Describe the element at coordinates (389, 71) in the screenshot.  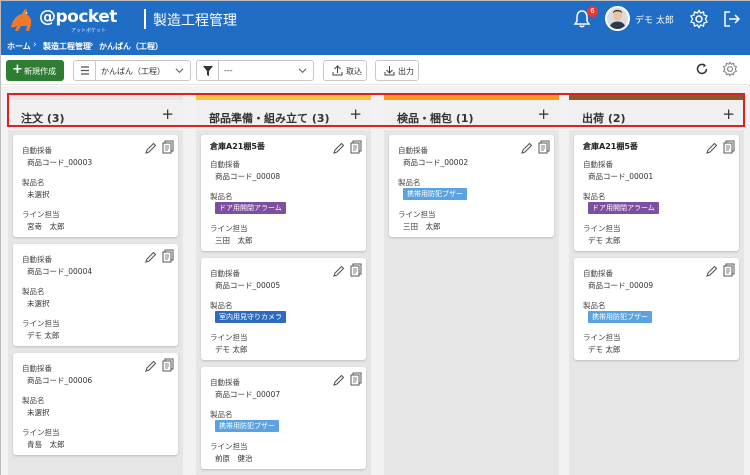
I see `download-icon` at that location.